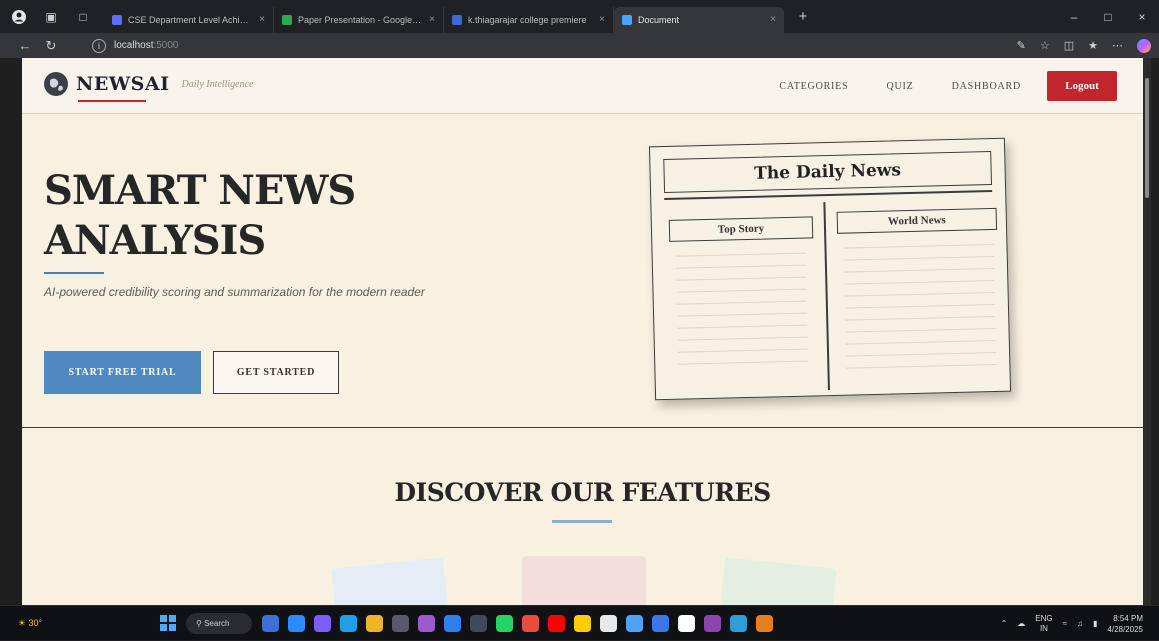  Describe the element at coordinates (742, 314) in the screenshot. I see `text-lines-left` at that location.